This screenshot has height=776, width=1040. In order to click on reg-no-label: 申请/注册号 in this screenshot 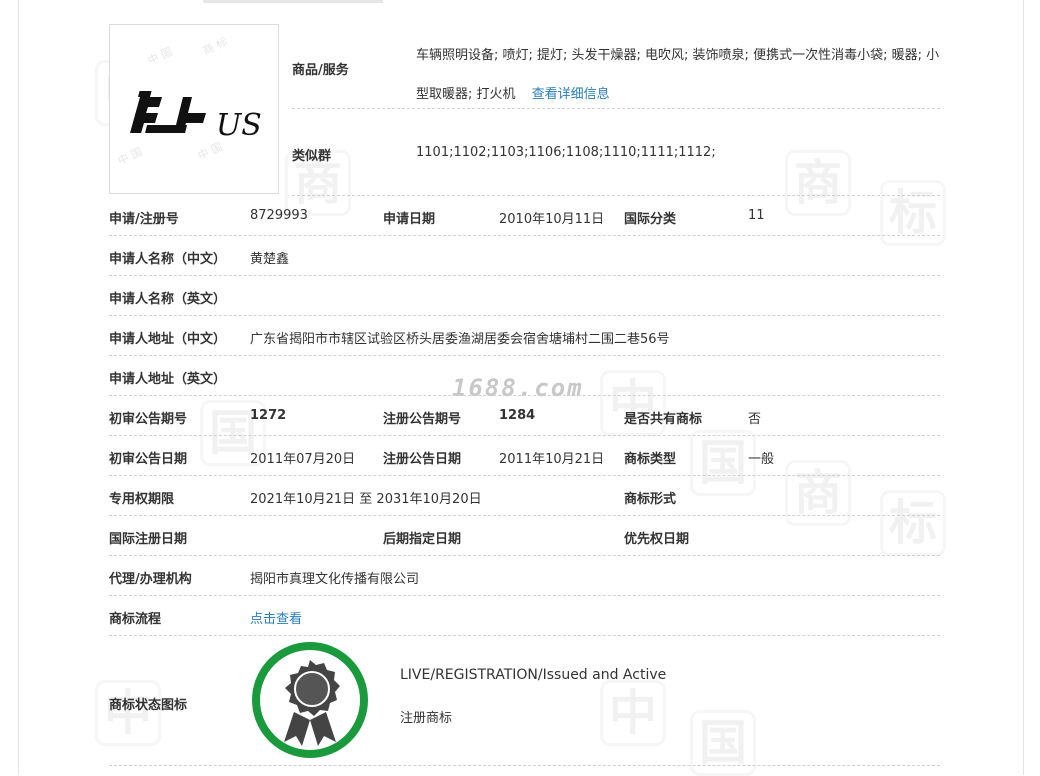, I will do `click(144, 219)`.